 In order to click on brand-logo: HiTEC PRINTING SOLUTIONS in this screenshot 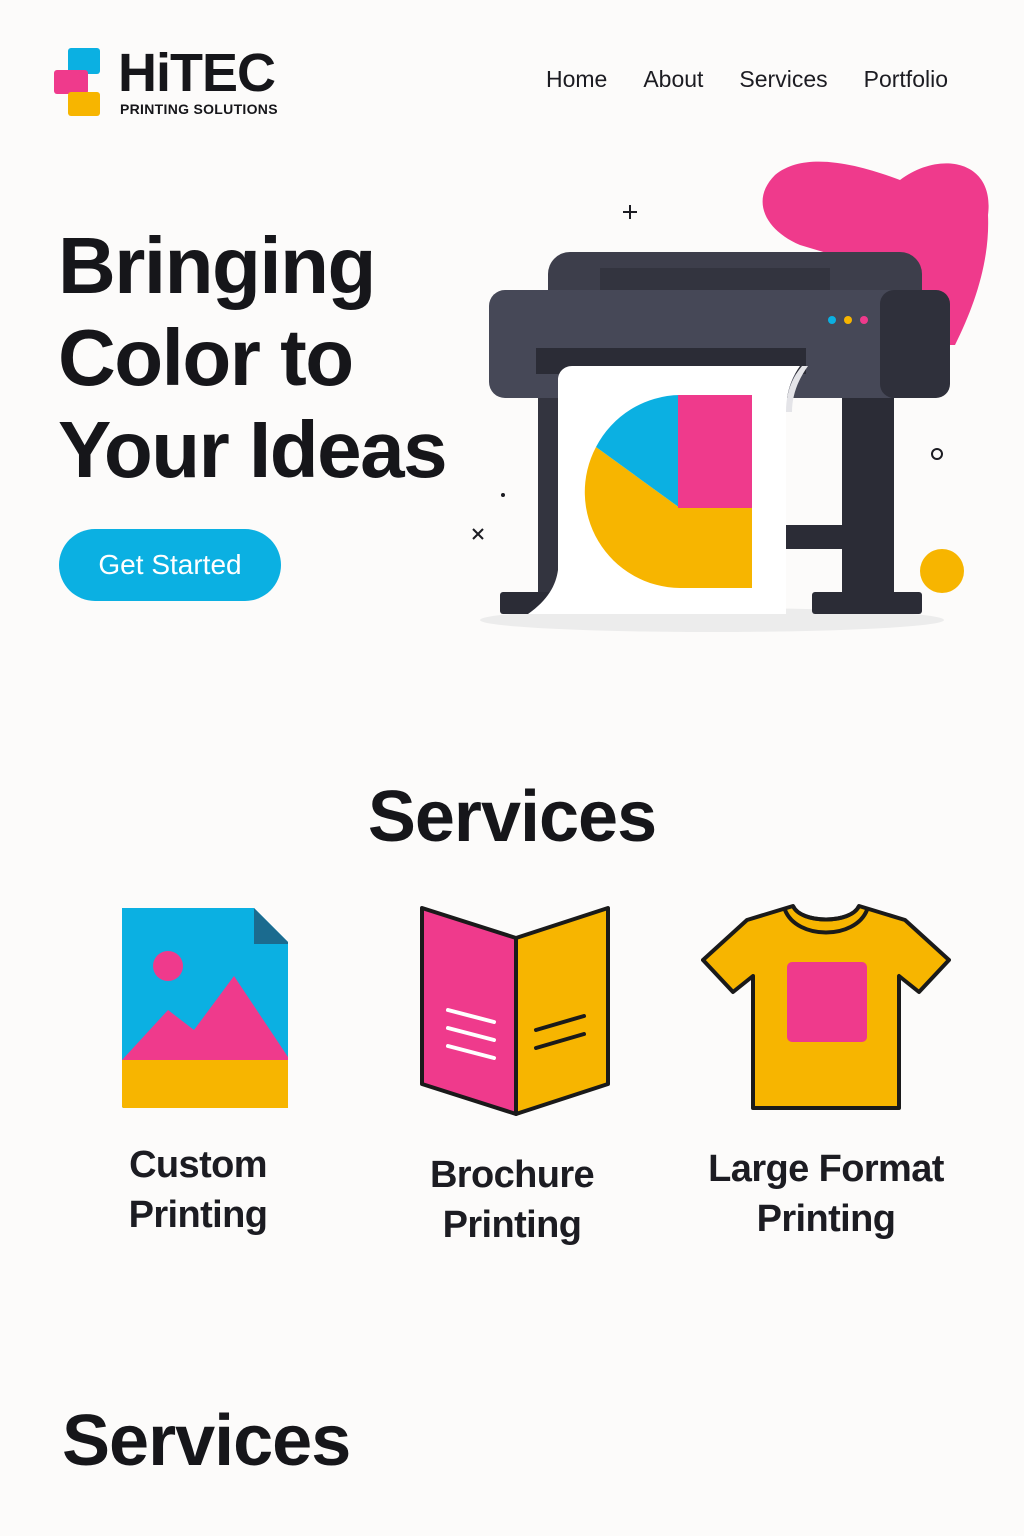, I will do `click(177, 81)`.